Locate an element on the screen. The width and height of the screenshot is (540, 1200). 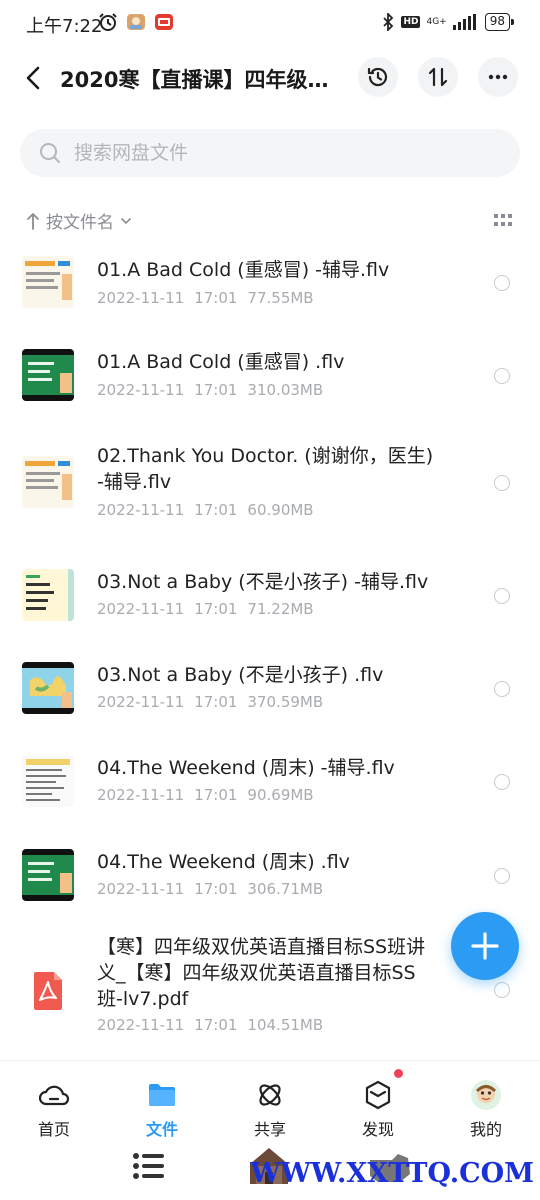
sort-dropdown: 按文件名 is located at coordinates (79, 220).